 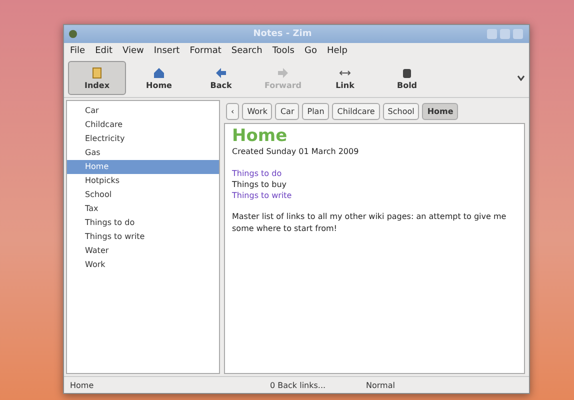 What do you see at coordinates (356, 111) in the screenshot?
I see `path-button: Childcare` at bounding box center [356, 111].